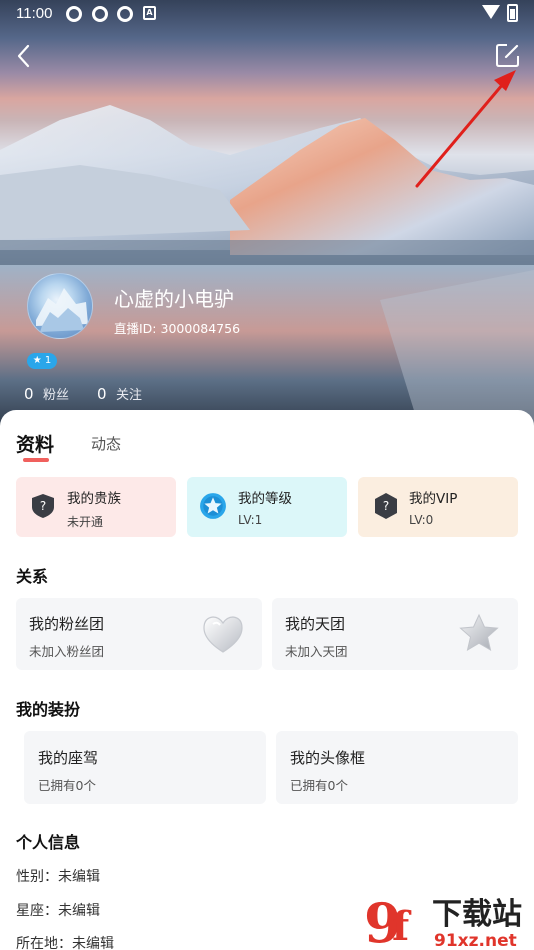 This screenshot has width=534, height=950. What do you see at coordinates (67, 624) in the screenshot?
I see `fan-club-title: 我的粉丝团` at bounding box center [67, 624].